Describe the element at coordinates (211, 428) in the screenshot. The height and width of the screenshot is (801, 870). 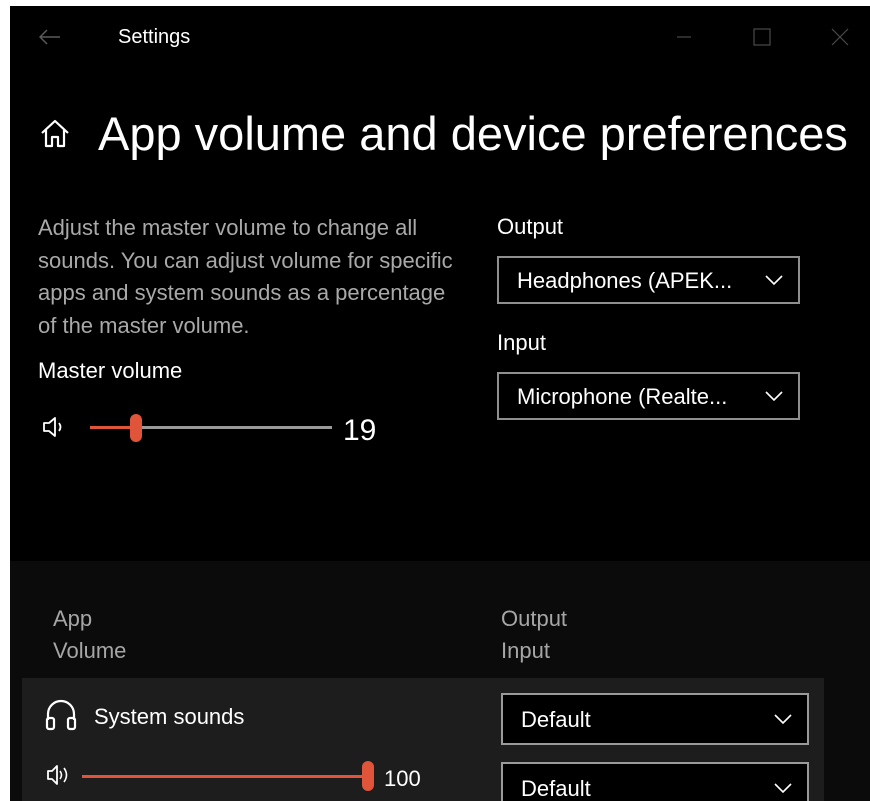
I see `master-volume-slider` at that location.